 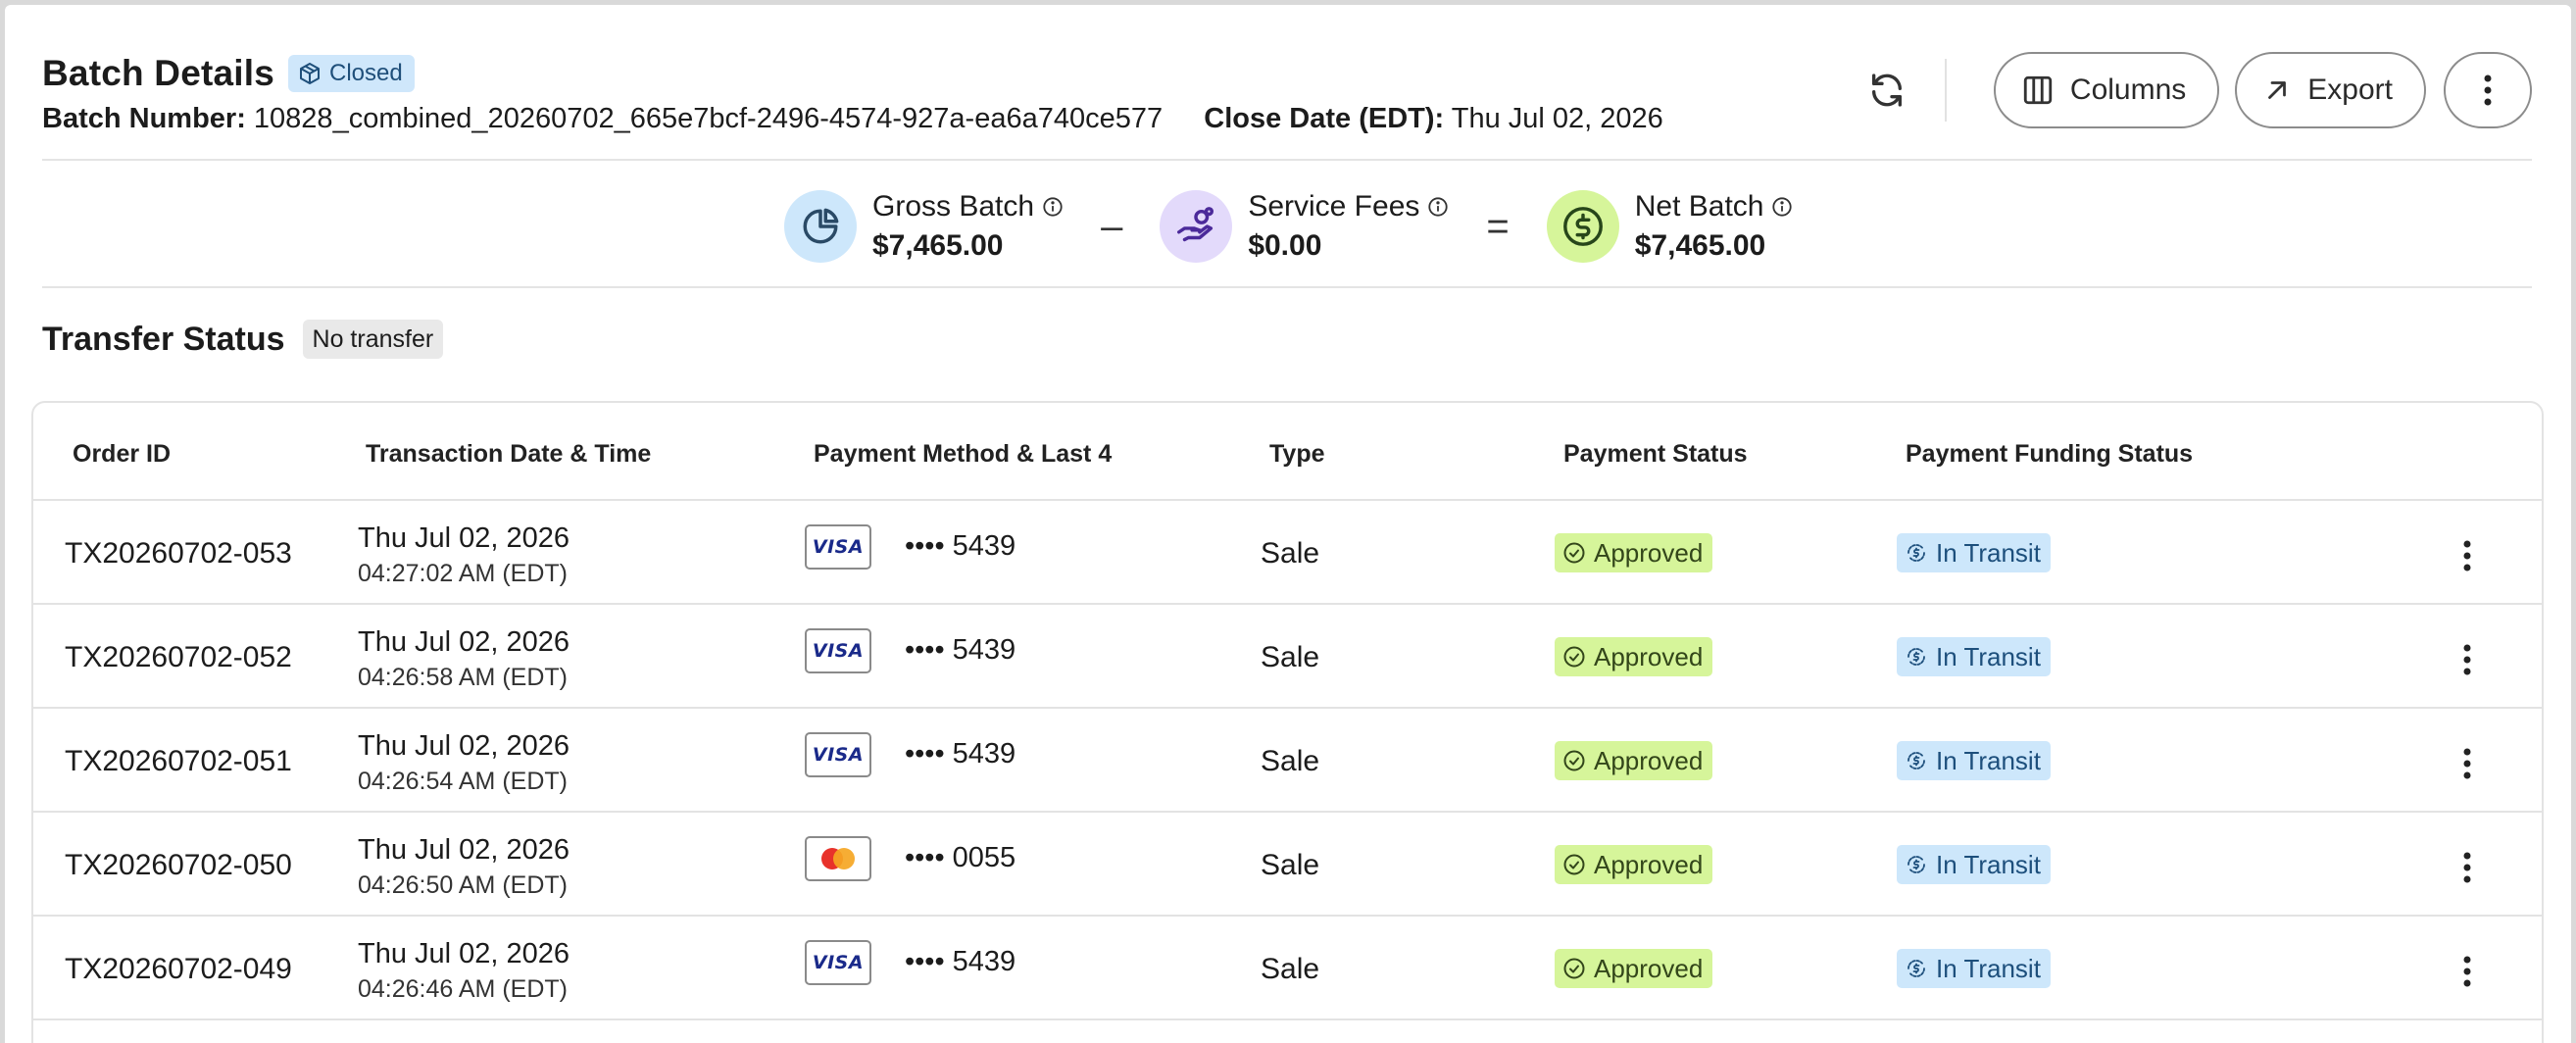 I want to click on refresh-button, so click(x=1887, y=90).